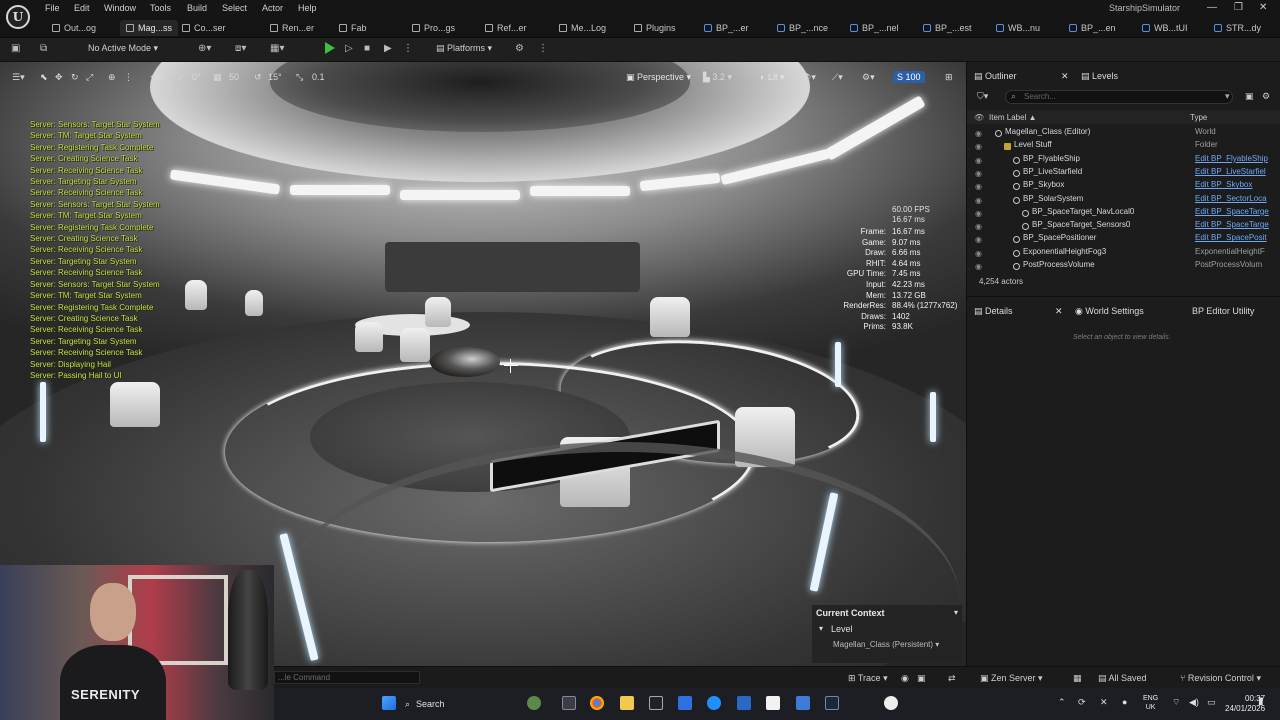 The width and height of the screenshot is (1280, 720). What do you see at coordinates (1013, 117) in the screenshot?
I see `col-item-label: Item Label ▲` at bounding box center [1013, 117].